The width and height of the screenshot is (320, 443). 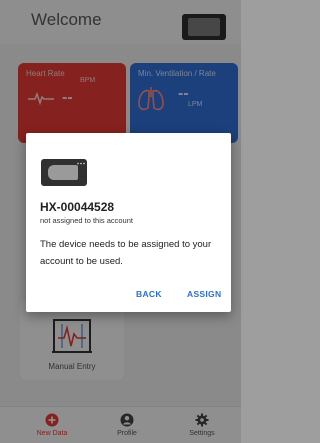 I want to click on device-id: HX-00044528, so click(x=77, y=207).